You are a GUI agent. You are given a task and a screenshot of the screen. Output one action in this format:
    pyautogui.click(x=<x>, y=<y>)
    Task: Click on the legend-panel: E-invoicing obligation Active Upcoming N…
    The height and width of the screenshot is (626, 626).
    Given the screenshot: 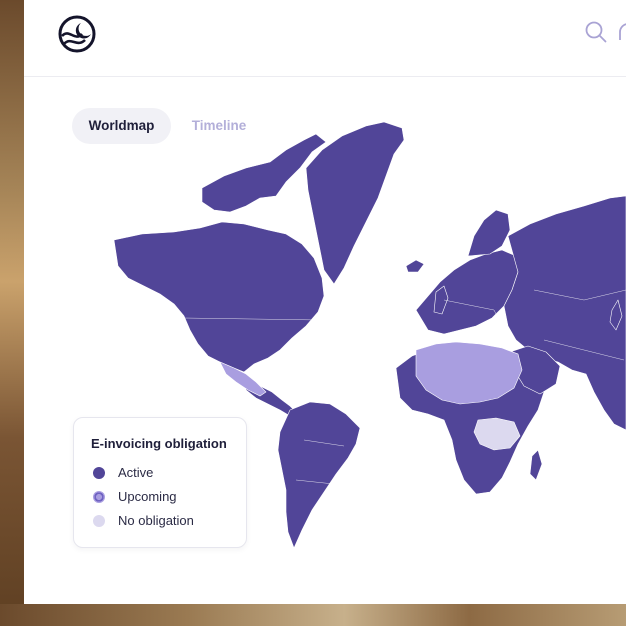 What is the action you would take?
    pyautogui.click(x=160, y=482)
    